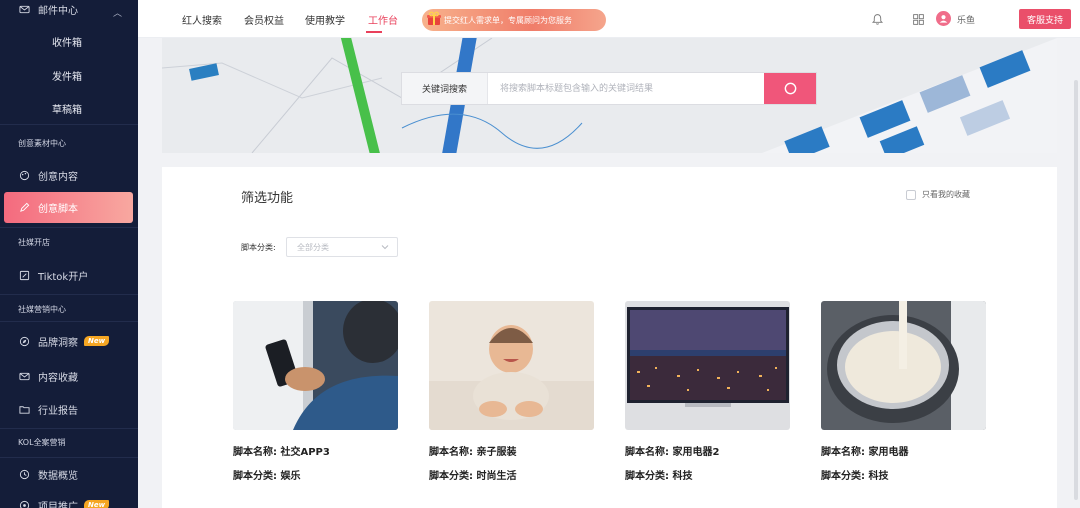 Image resolution: width=1080 pixels, height=508 pixels. What do you see at coordinates (445, 88) in the screenshot?
I see `search-type-label: 关键词搜索` at bounding box center [445, 88].